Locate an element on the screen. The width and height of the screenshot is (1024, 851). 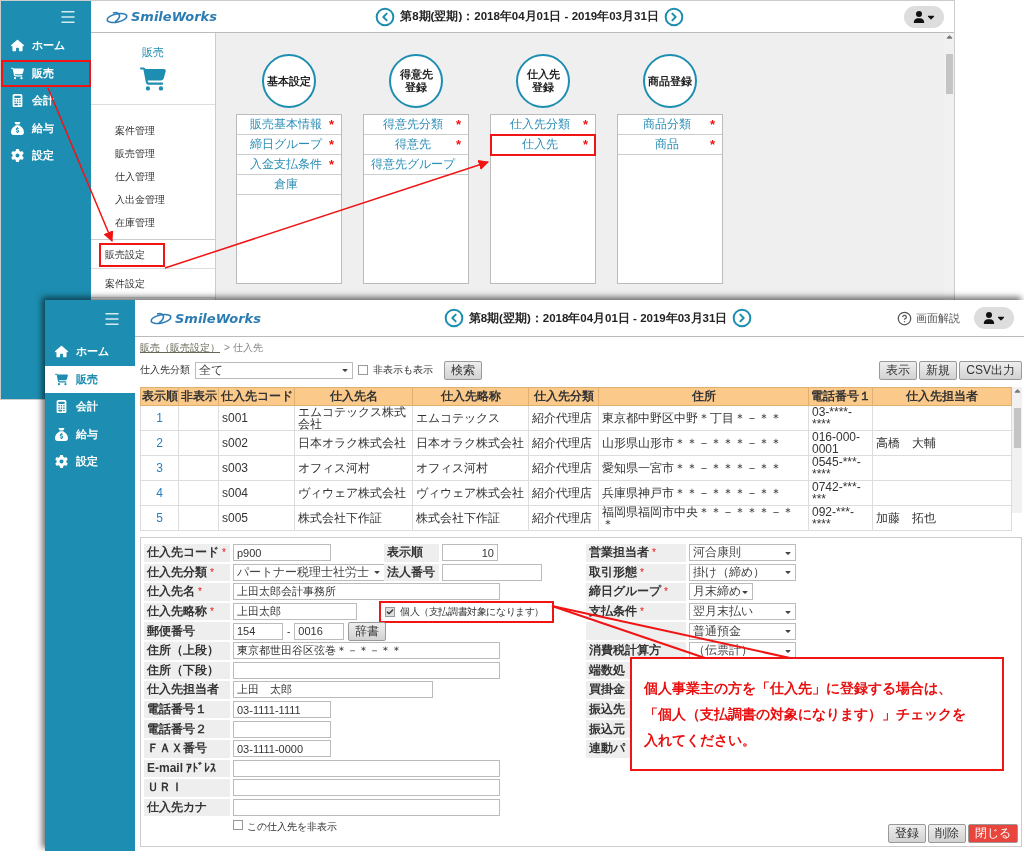
column-header: 住所 is located at coordinates (703, 396).